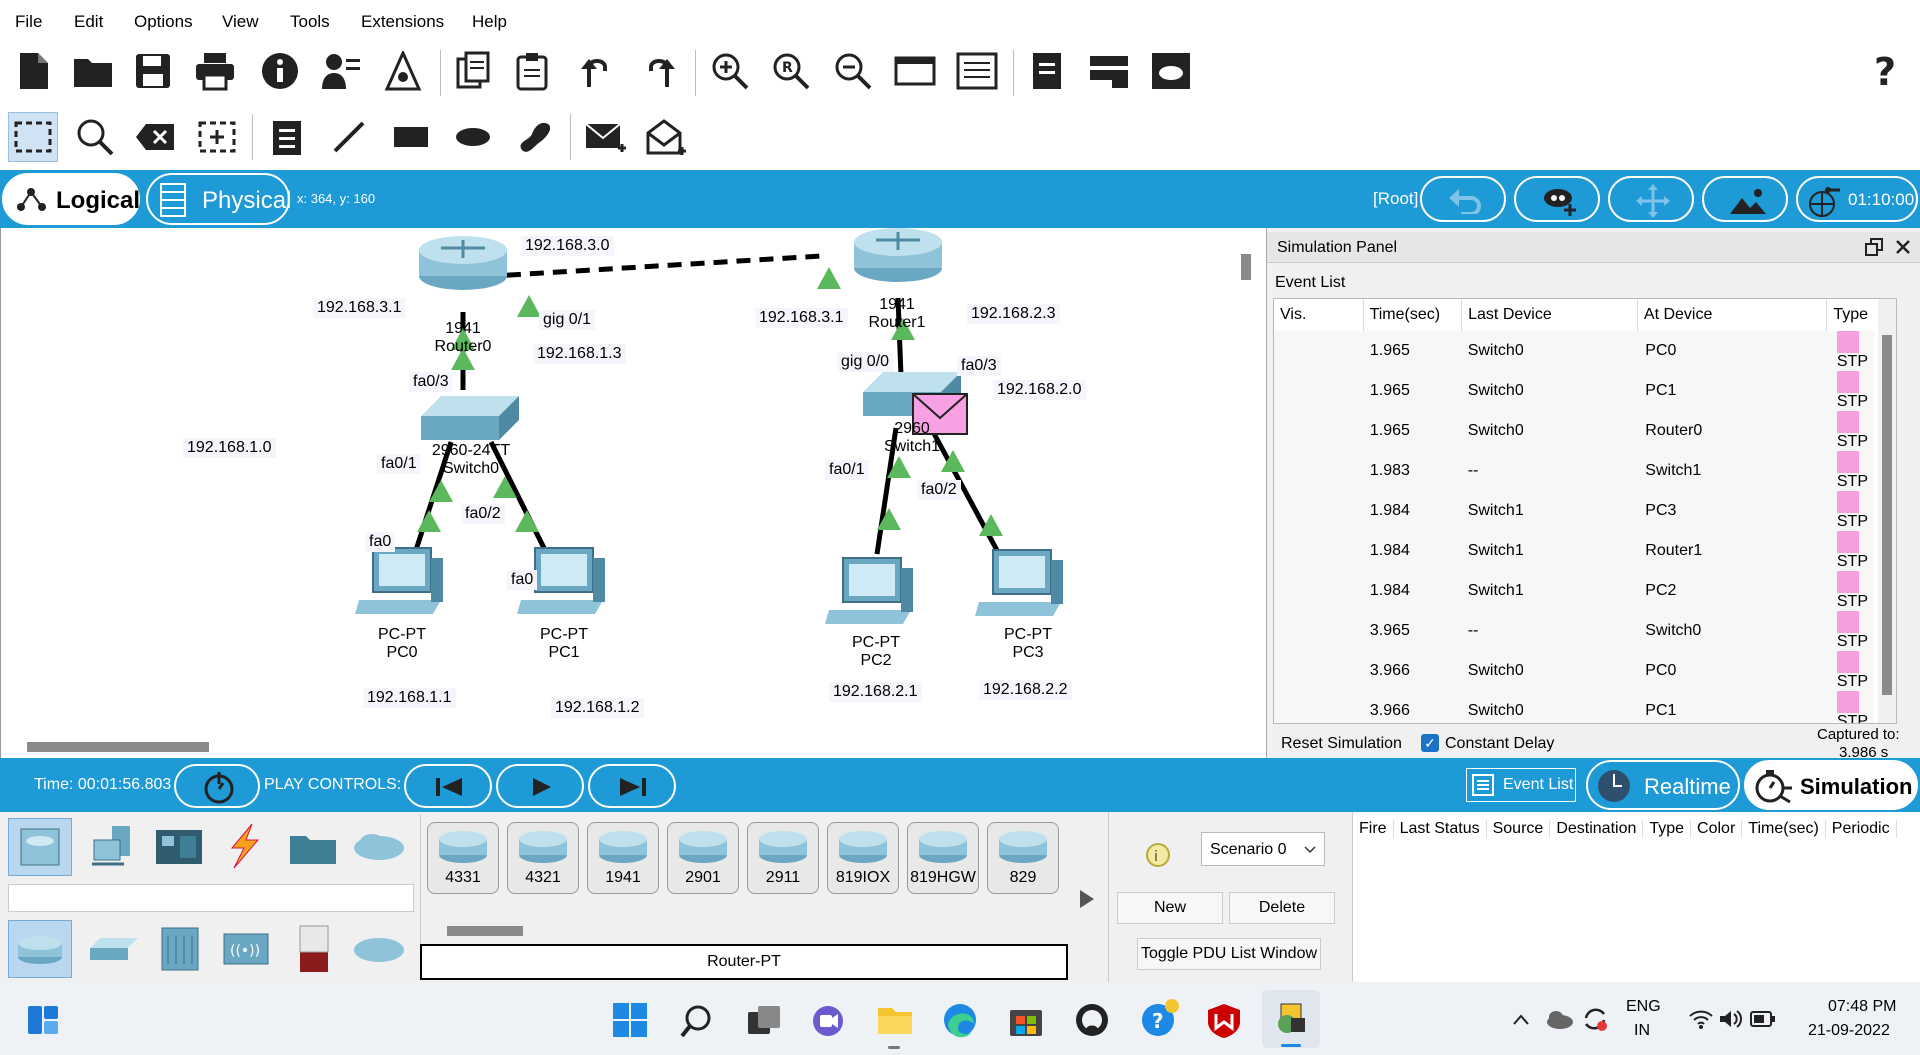  I want to click on realtime-mode-tab: Realtime, so click(1663, 785).